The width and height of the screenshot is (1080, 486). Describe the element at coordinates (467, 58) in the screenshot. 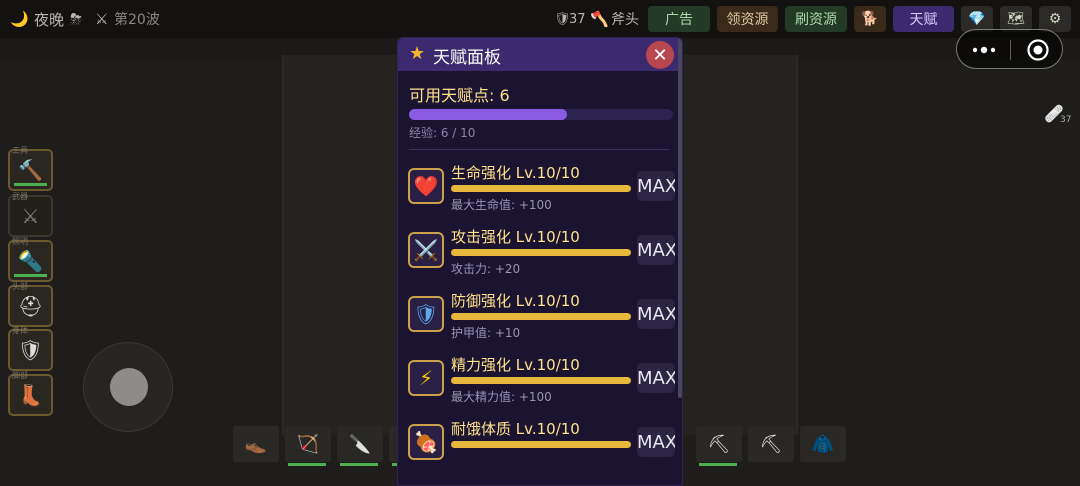

I see `panel-title: 天赋面板` at that location.